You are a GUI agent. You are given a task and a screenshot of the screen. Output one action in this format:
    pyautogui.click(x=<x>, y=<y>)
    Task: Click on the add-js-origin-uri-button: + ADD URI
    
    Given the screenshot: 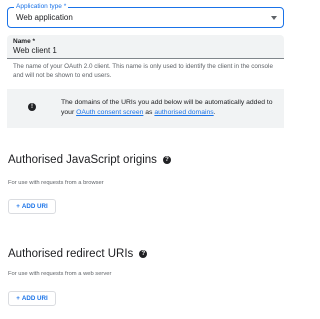 What is the action you would take?
    pyautogui.click(x=32, y=206)
    